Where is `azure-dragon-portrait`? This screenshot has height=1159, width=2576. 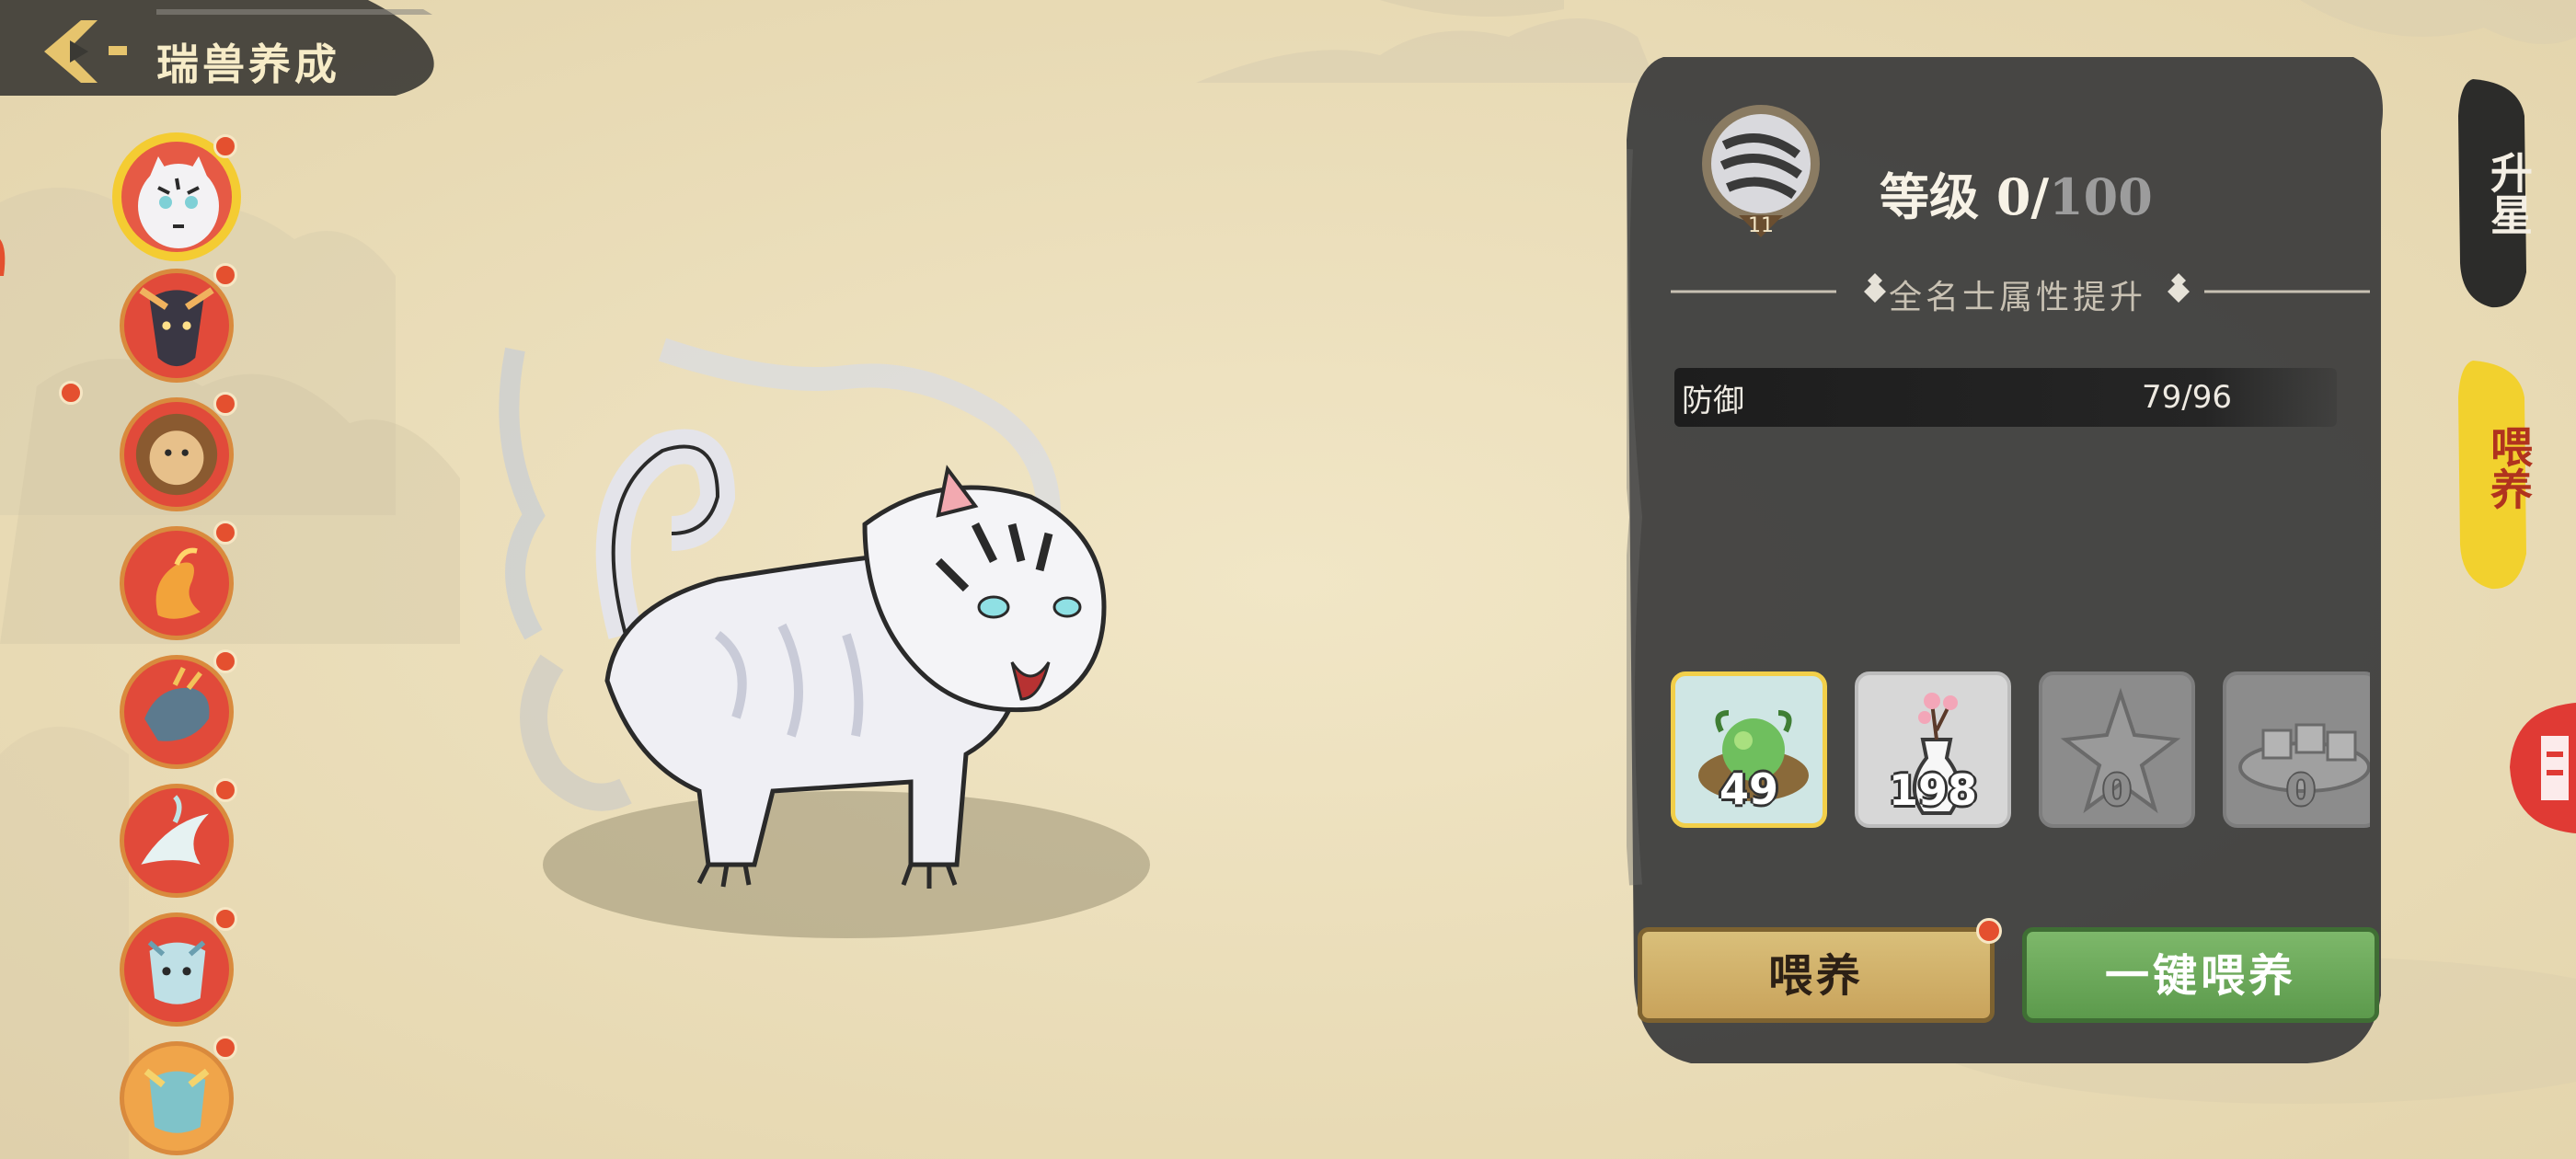 azure-dragon-portrait is located at coordinates (176, 972).